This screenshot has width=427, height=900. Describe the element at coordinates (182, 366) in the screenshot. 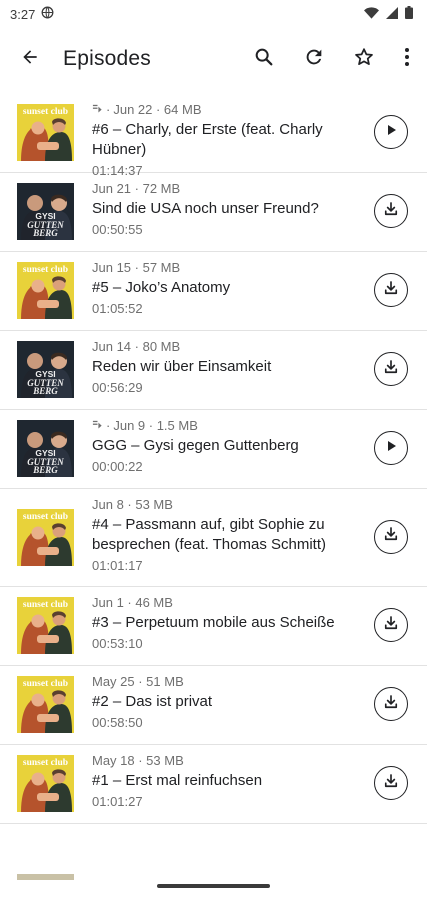

I see `episode-title: Reden wir über Einsamkeit` at that location.